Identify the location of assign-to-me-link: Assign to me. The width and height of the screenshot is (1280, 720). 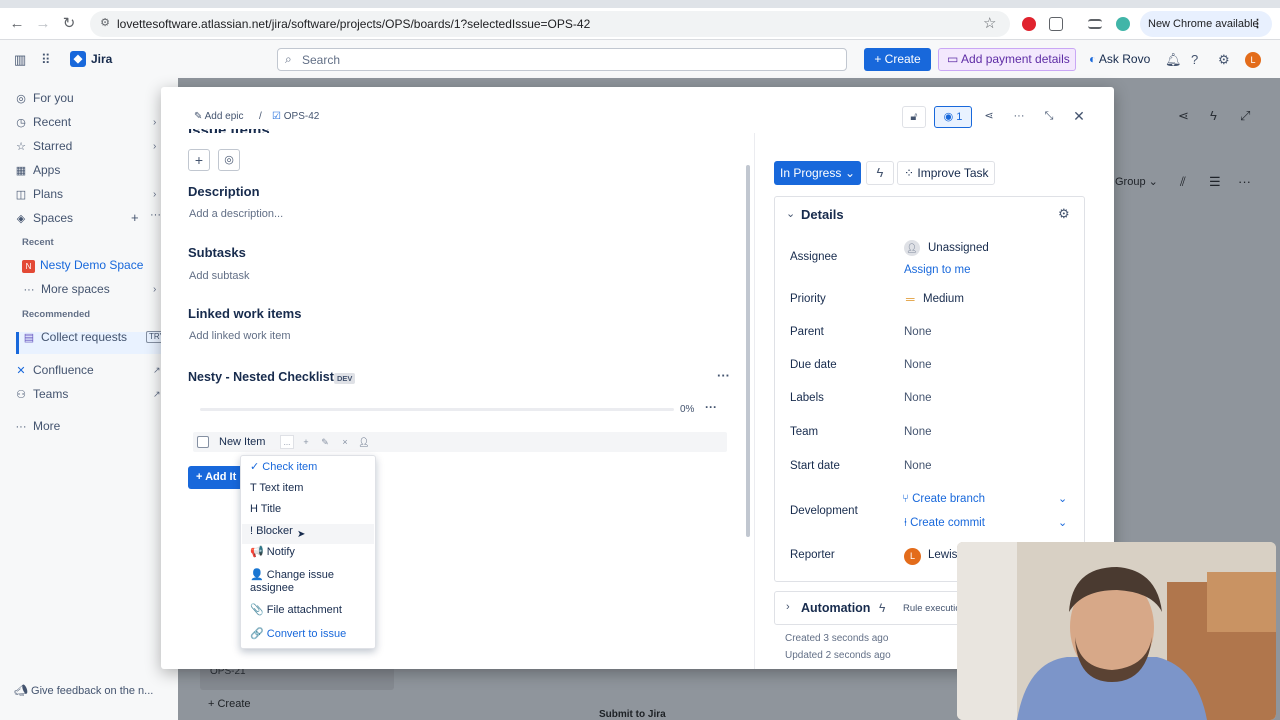
(937, 270).